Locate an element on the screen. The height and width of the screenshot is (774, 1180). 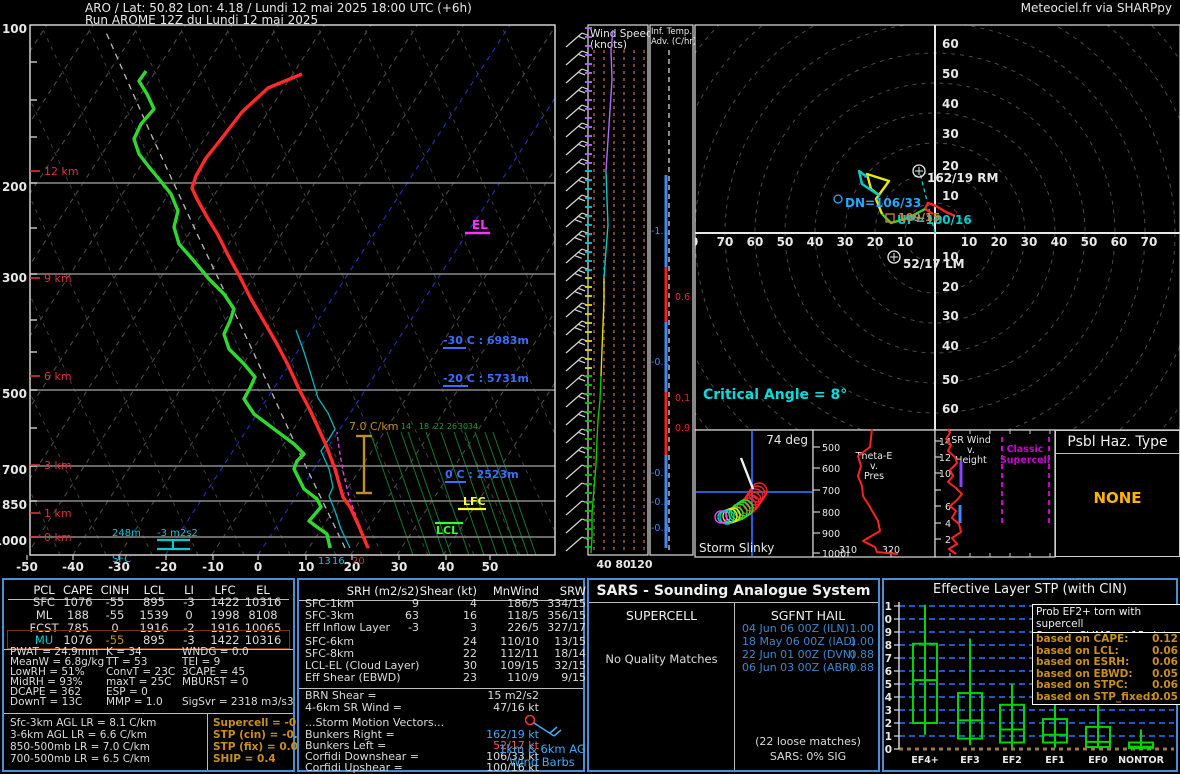
thetae-x-label: 310 is located at coordinates (848, 550).